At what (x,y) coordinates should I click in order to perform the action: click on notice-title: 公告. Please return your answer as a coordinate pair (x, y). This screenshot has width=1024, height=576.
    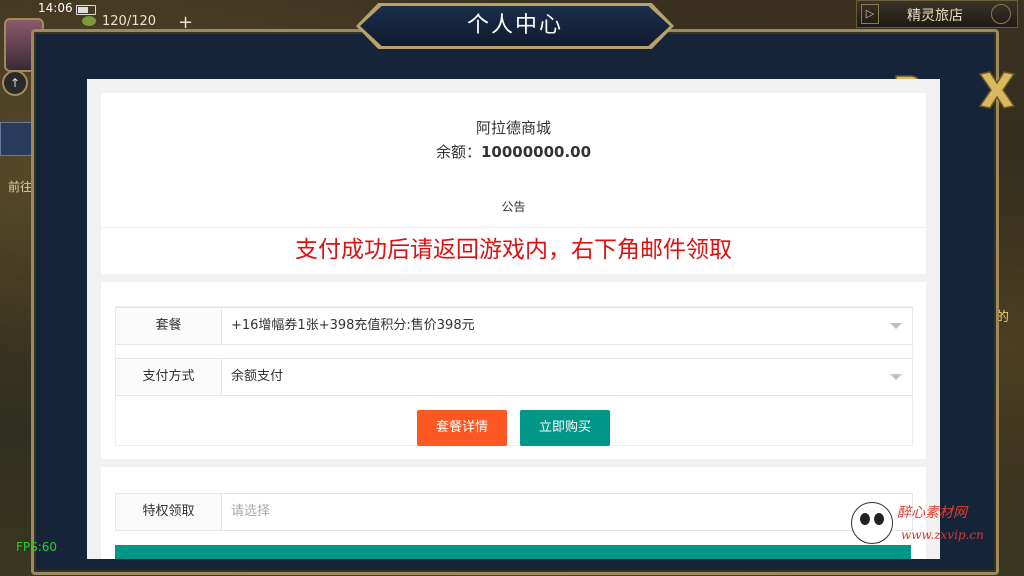
    Looking at the image, I should click on (513, 207).